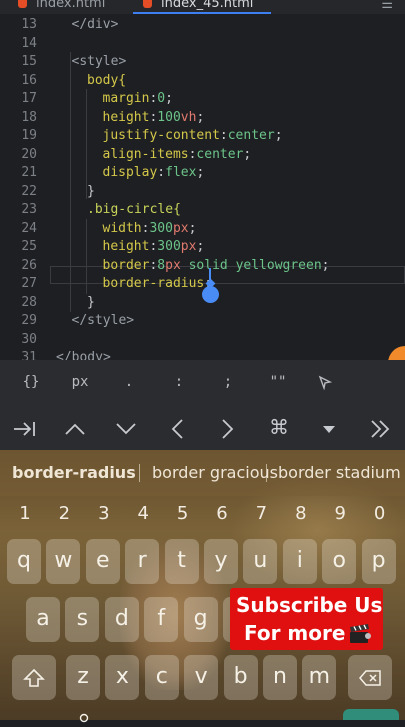  What do you see at coordinates (306, 619) in the screenshot?
I see `subscribe-banner: Subscribe Us For more` at bounding box center [306, 619].